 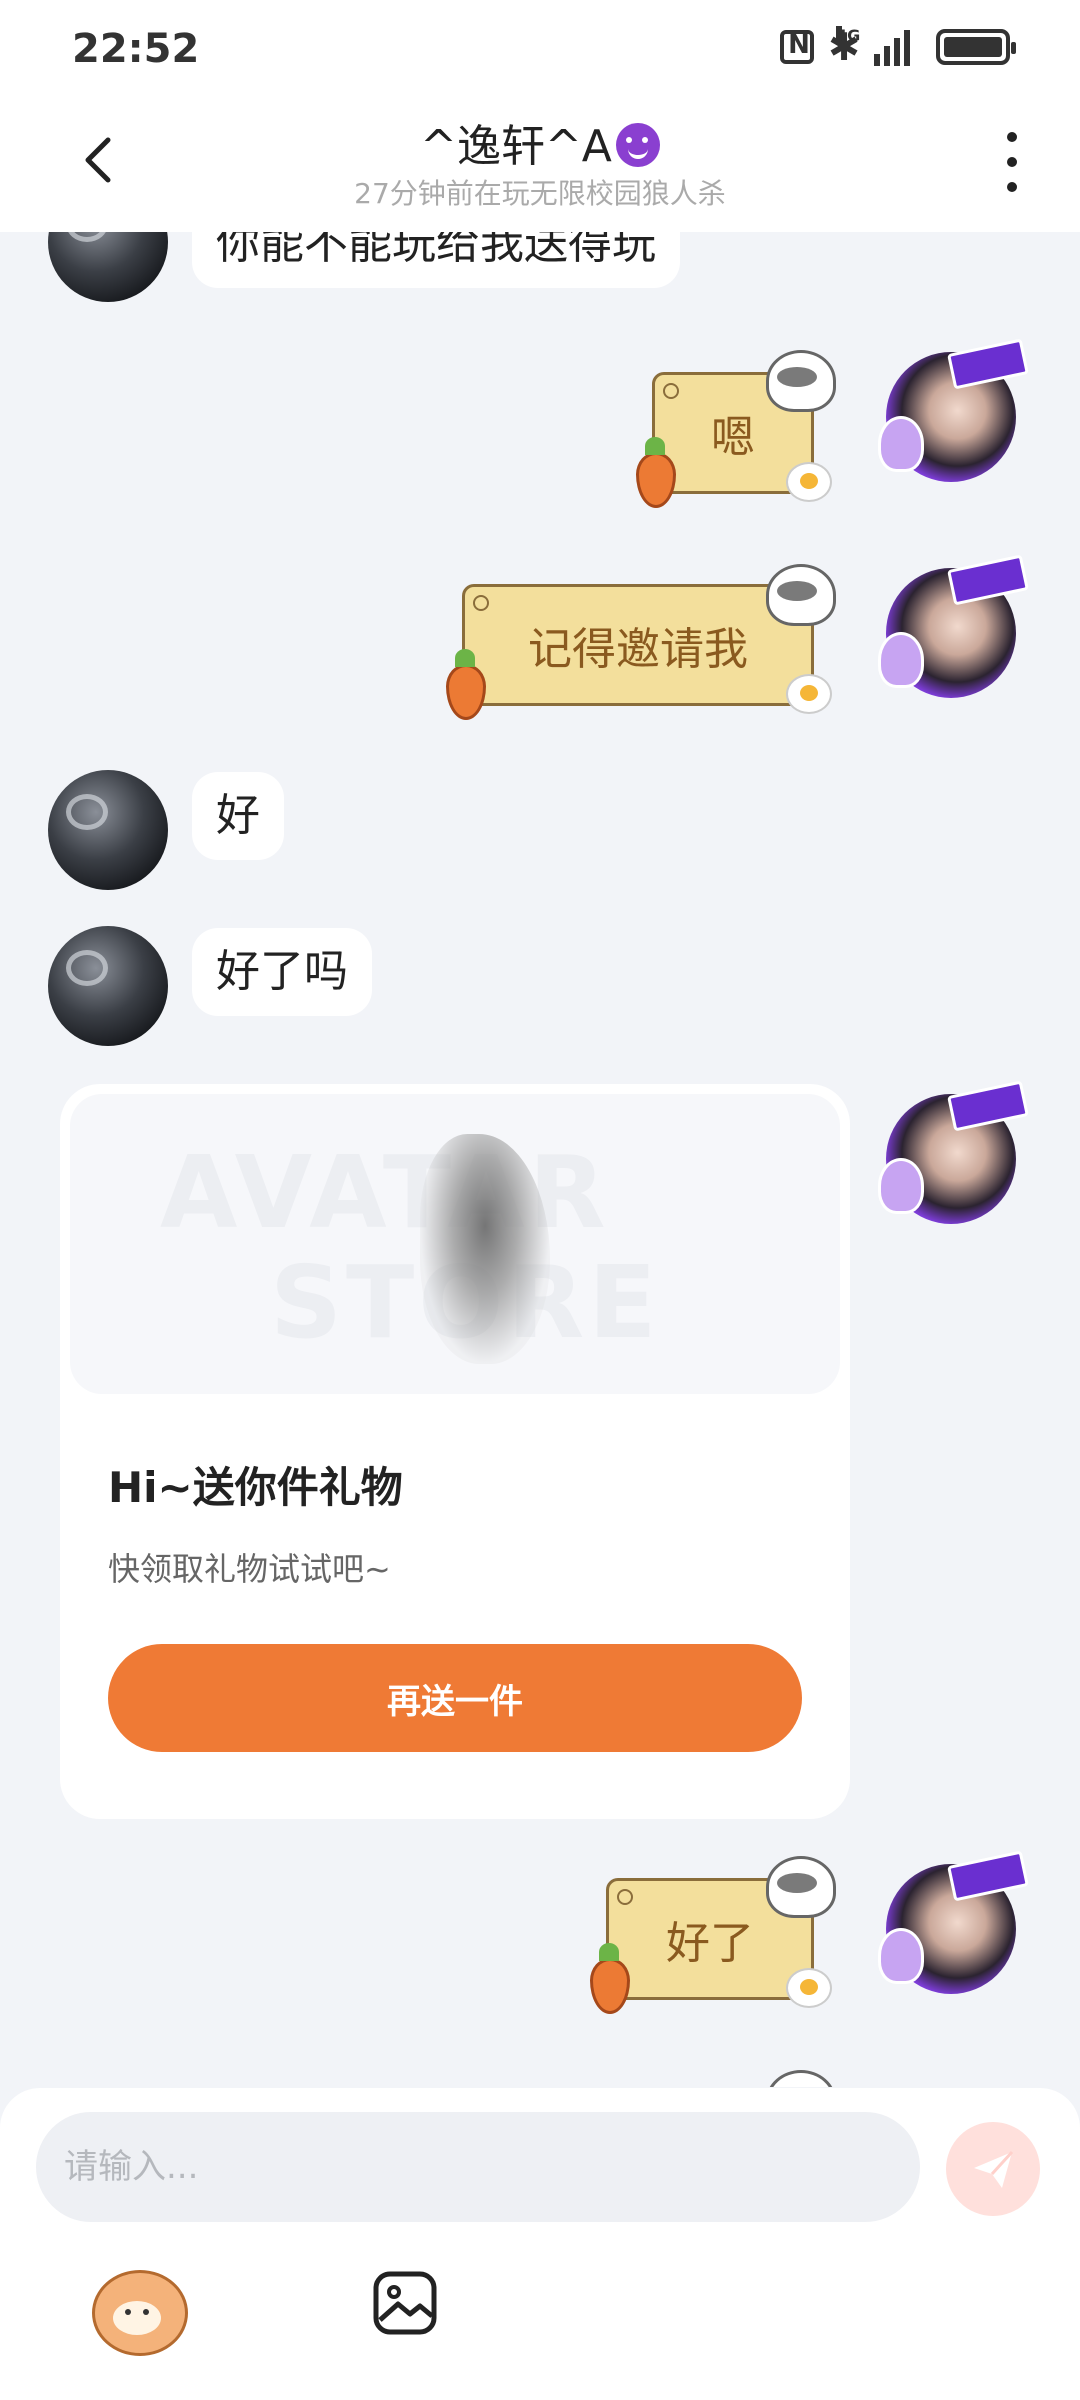 I want to click on message-text: 好了, so click(x=710, y=1943).